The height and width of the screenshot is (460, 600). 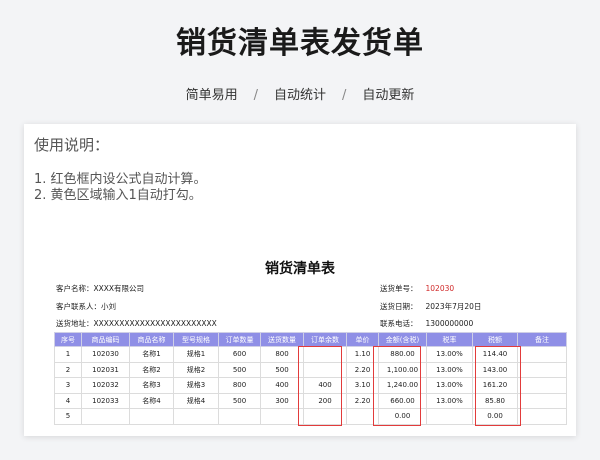 What do you see at coordinates (120, 179) in the screenshot?
I see `usage-item: 1. 红色框内设公式自动计算。` at bounding box center [120, 179].